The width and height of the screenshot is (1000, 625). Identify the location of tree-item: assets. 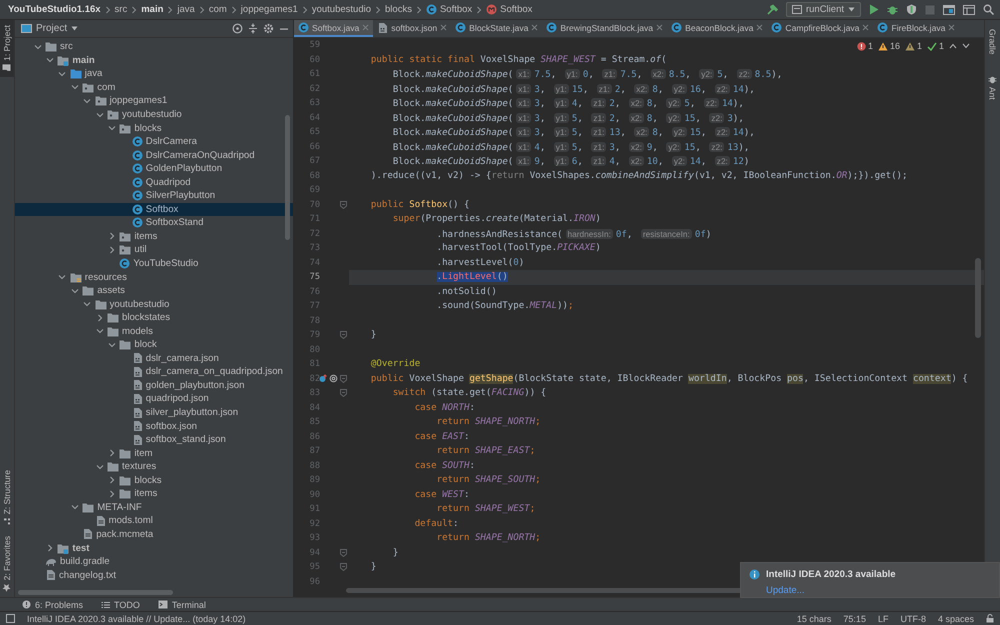
(154, 291).